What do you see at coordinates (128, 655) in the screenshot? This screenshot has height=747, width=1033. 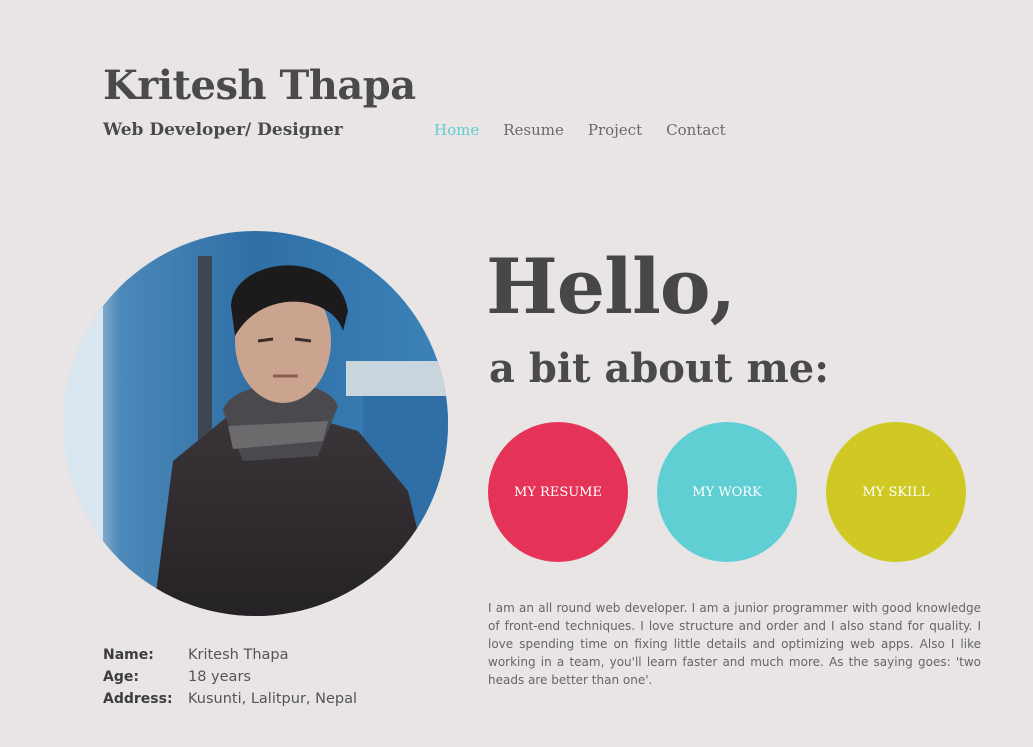 I see `info-name-label: Name:` at bounding box center [128, 655].